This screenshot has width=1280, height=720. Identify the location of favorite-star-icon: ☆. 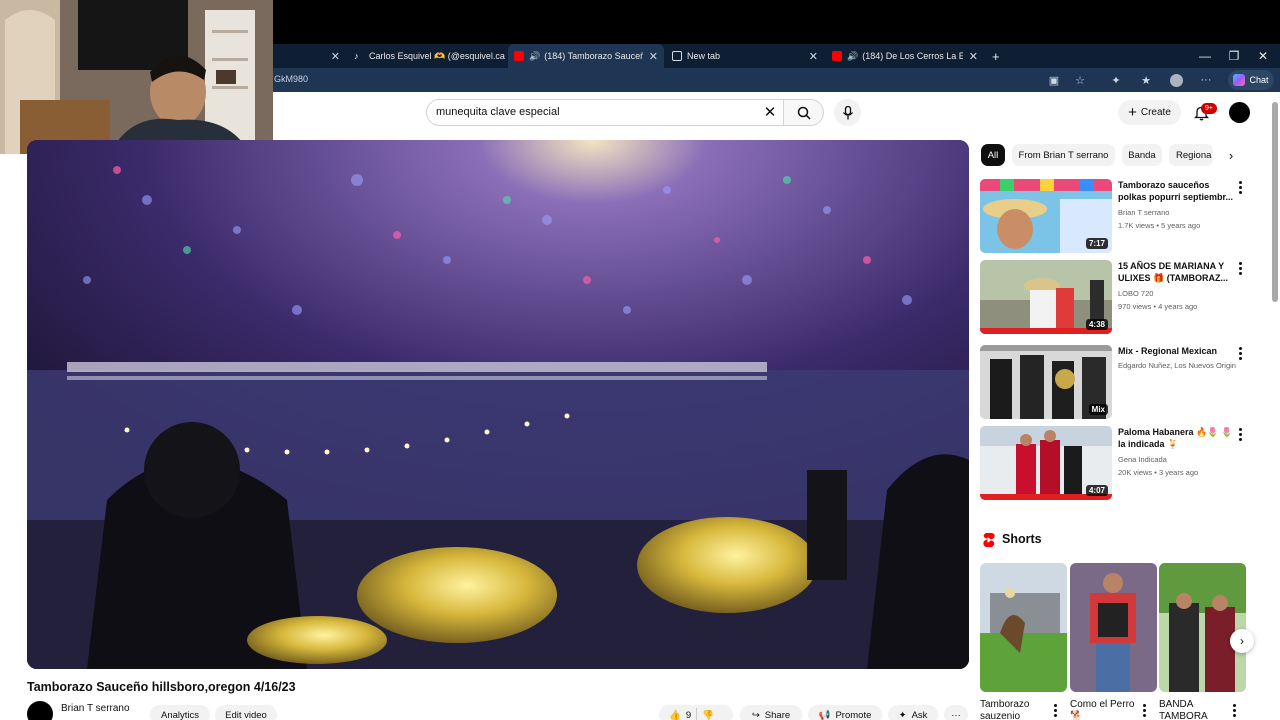
(1080, 80).